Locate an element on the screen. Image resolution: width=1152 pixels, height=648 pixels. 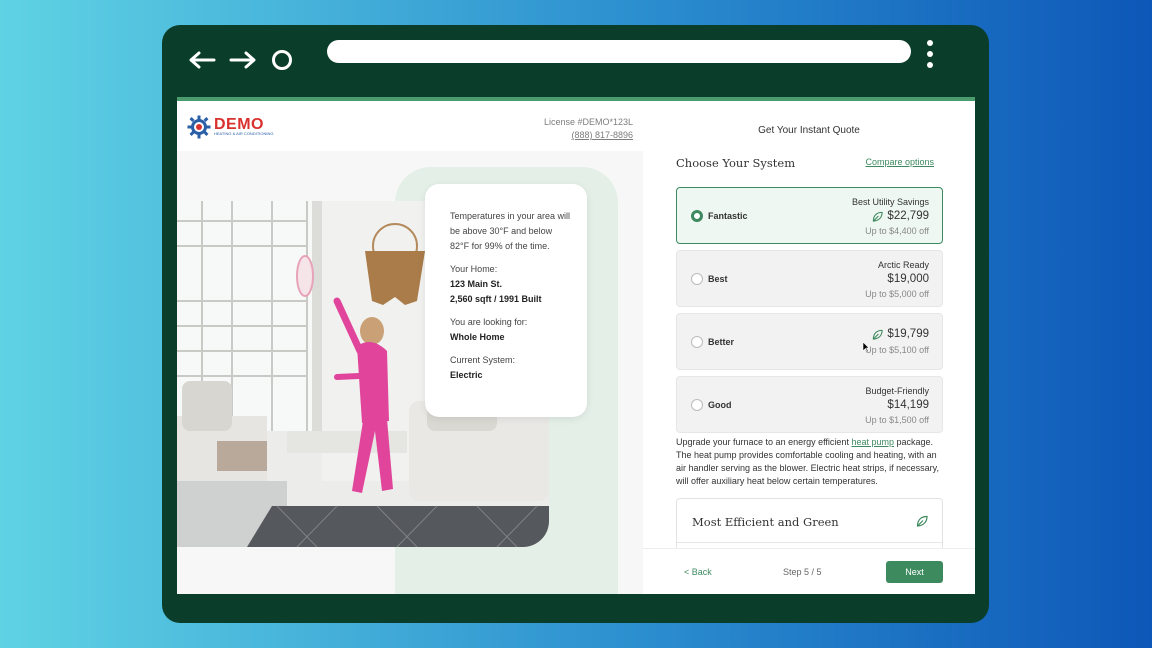
next-button: Next is located at coordinates (914, 572).